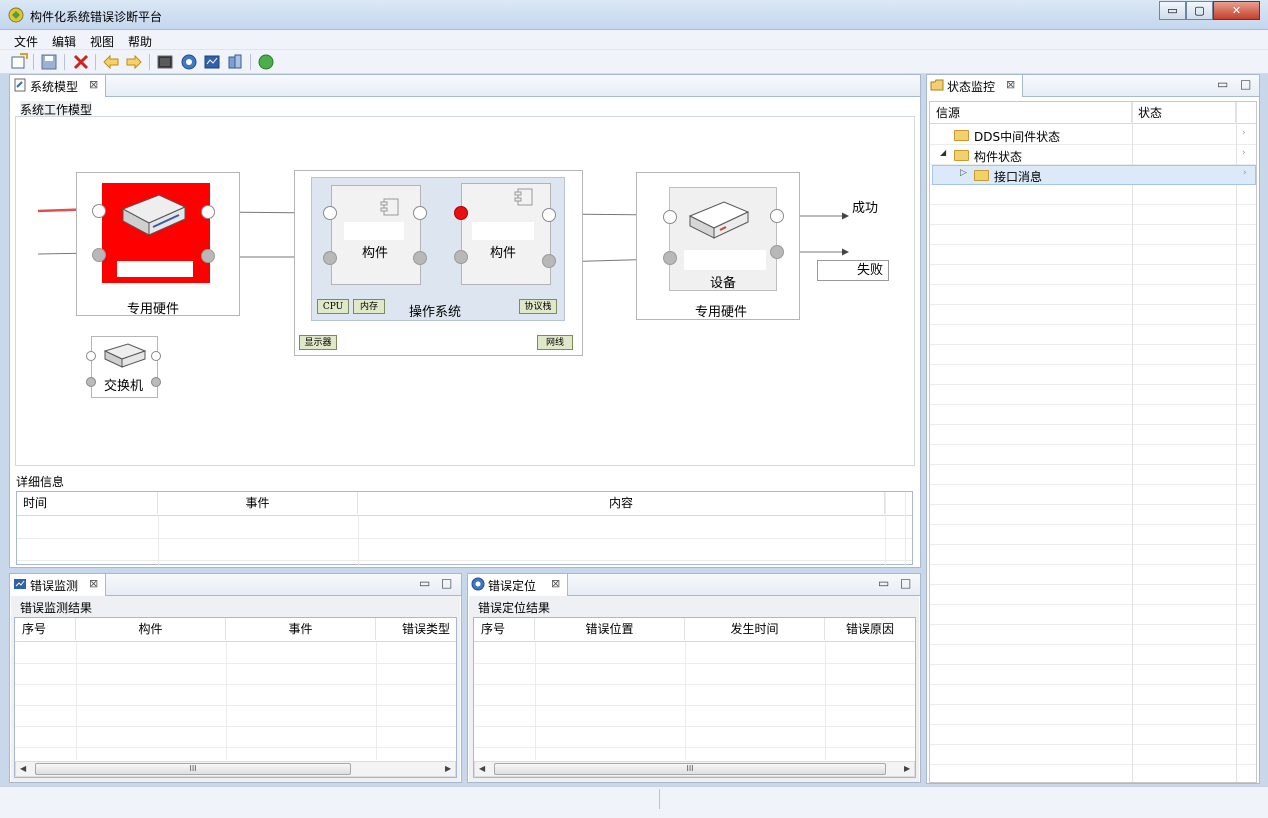 The height and width of the screenshot is (818, 1268). I want to click on protocol-stack-chip: 协议栈, so click(538, 306).